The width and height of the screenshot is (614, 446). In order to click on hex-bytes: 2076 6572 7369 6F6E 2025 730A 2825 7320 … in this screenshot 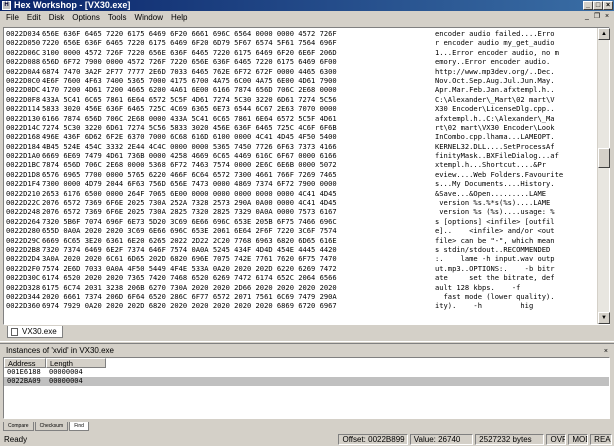, I will do `click(238, 211)`.